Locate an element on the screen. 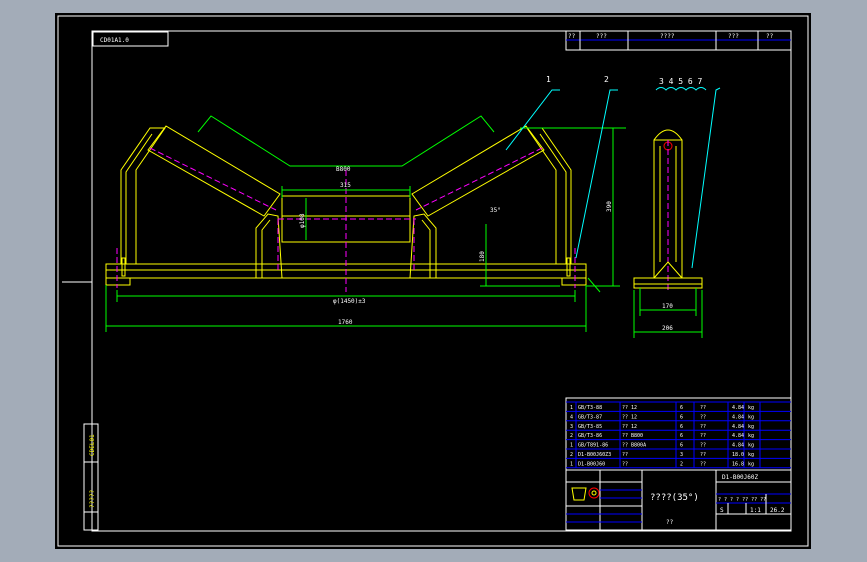 The image size is (867, 562). title-sheet: S is located at coordinates (722, 510).